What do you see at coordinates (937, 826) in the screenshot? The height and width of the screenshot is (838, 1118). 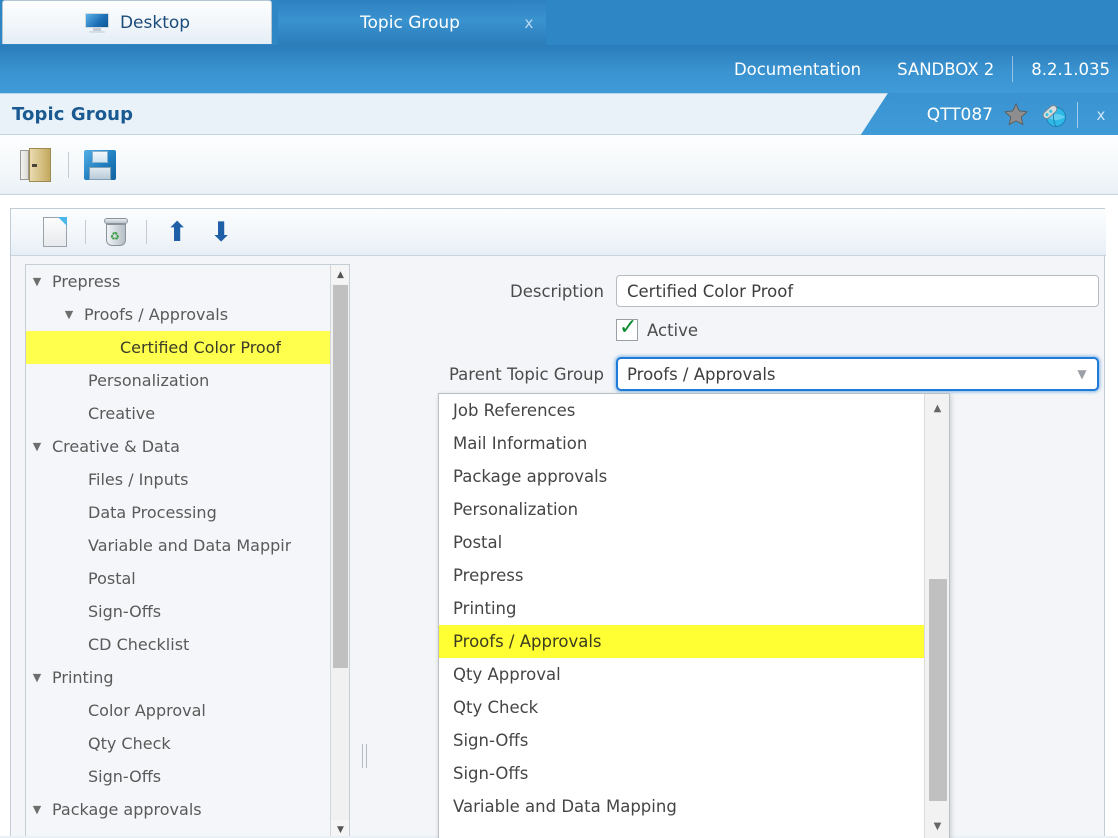 I see `dropdown-scroll-down-button: ▼` at bounding box center [937, 826].